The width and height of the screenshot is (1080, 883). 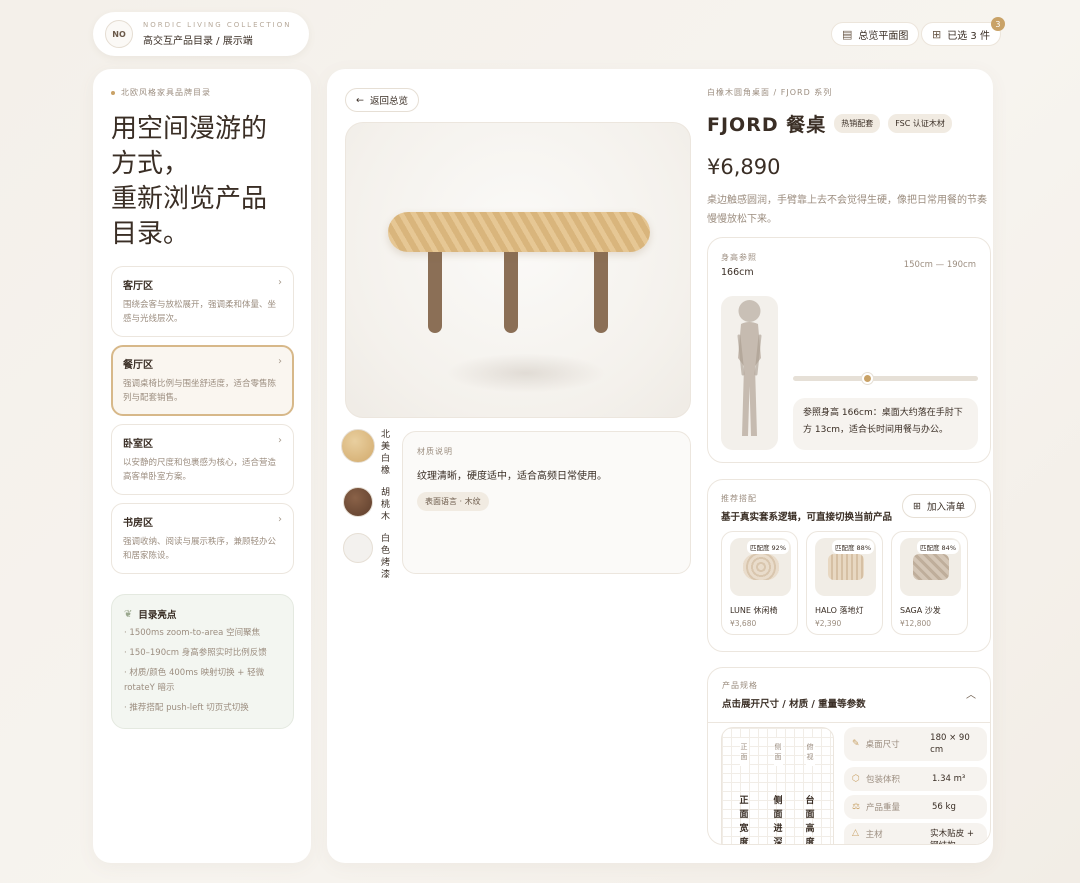 I want to click on view-tag: 俯视, so click(x=810, y=752).